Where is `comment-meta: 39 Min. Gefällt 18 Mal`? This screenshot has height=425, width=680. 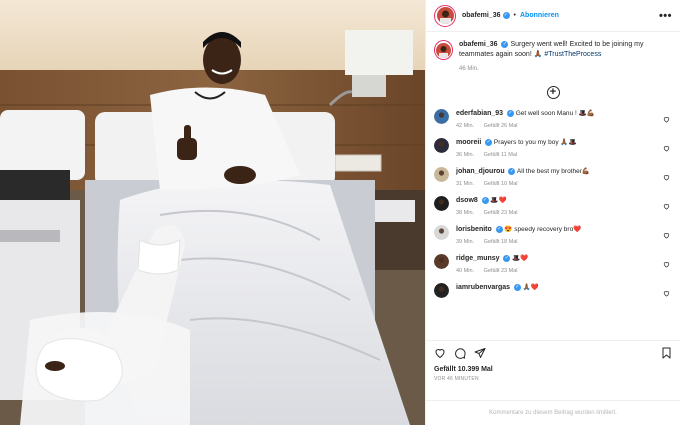
comment-meta: 39 Min. Gefällt 18 Mal is located at coordinates (518, 242).